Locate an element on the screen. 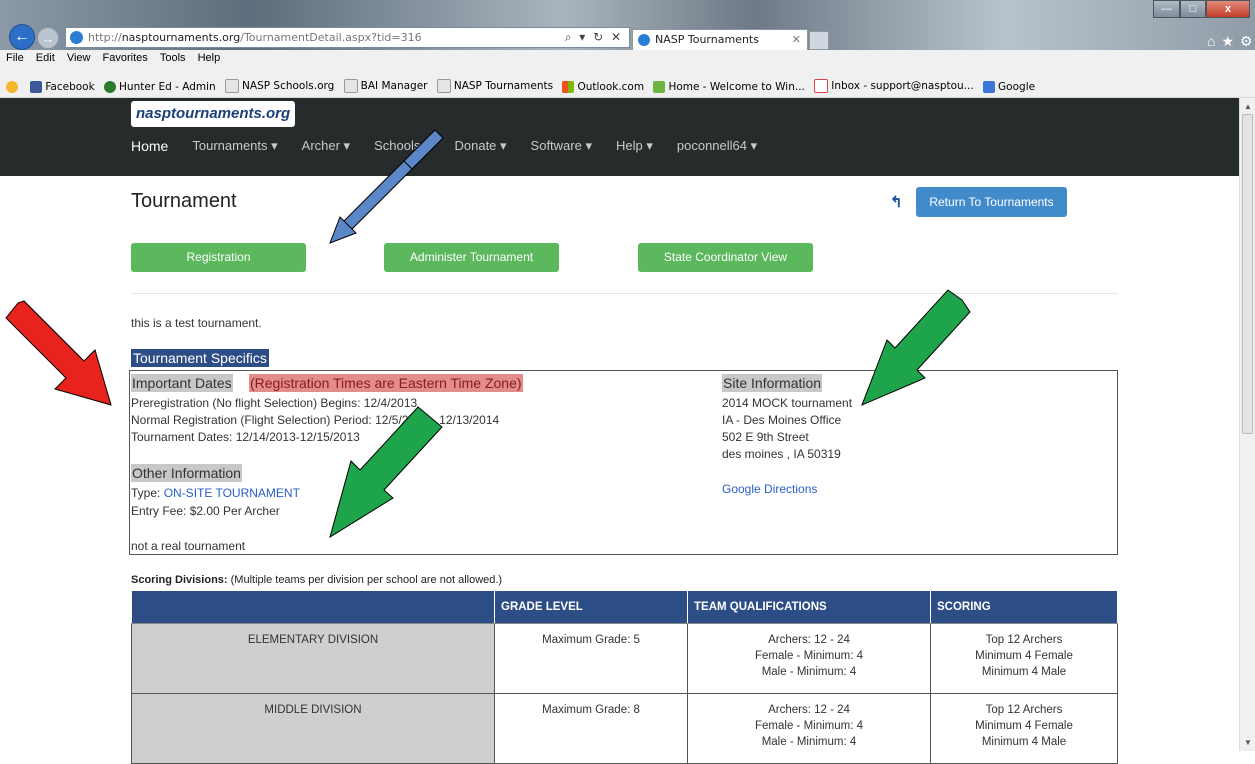 This screenshot has height=764, width=1255. header-grade-level: GRADE LEVEL is located at coordinates (591, 607).